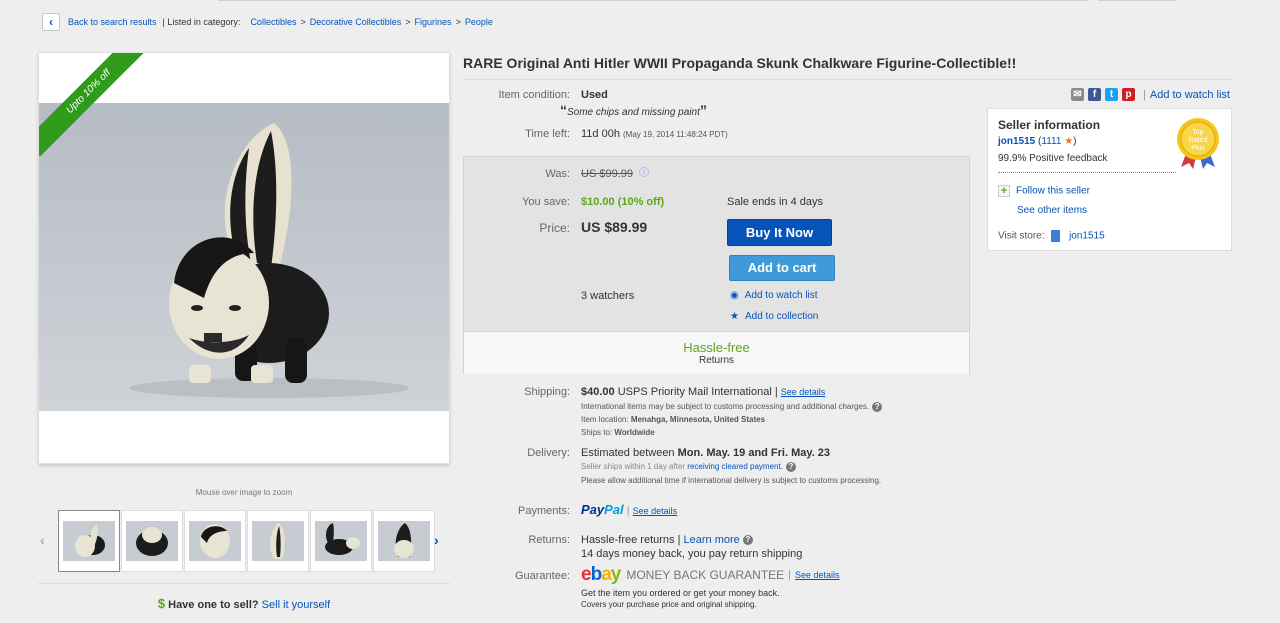  I want to click on guarantee-row: ebay MONEY BACK GUARANTEE | See details, so click(710, 574).